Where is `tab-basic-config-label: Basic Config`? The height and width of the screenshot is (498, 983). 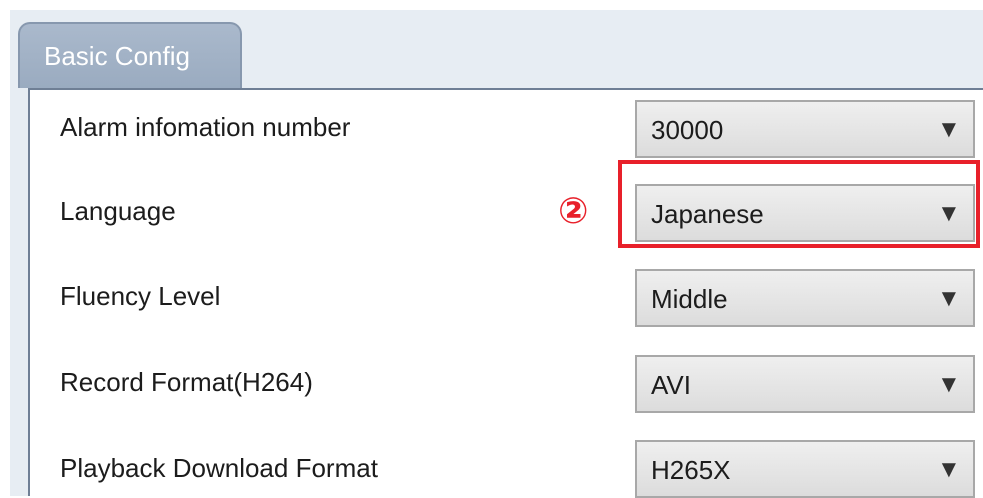 tab-basic-config-label: Basic Config is located at coordinates (117, 56).